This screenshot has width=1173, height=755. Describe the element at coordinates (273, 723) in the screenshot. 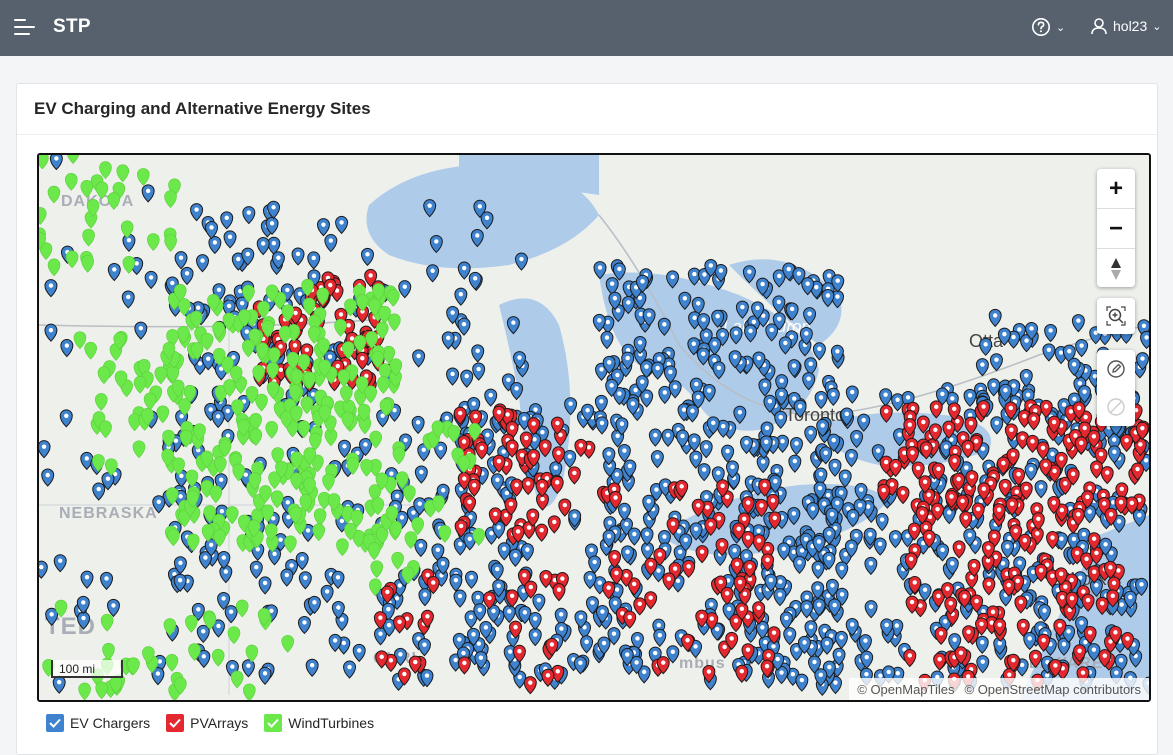

I see `checkbox` at that location.